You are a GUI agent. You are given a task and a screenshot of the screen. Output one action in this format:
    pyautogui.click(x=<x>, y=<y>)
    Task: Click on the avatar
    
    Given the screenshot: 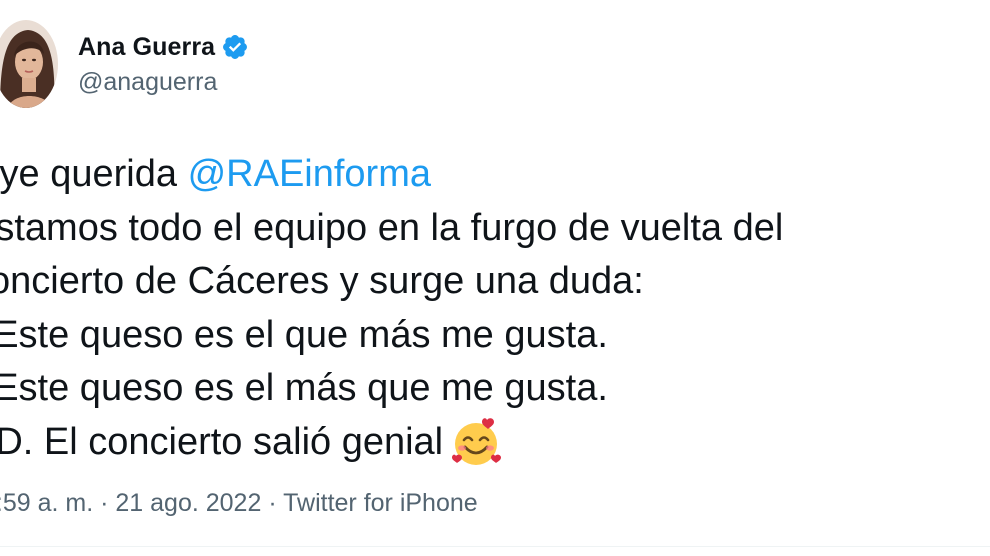 What is the action you would take?
    pyautogui.click(x=29, y=64)
    